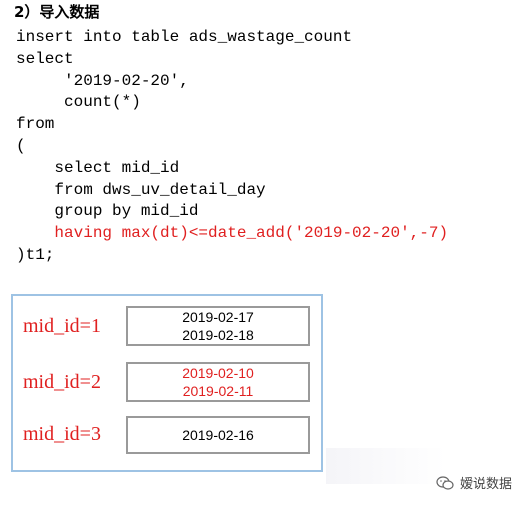 The width and height of the screenshot is (526, 507). What do you see at coordinates (21, 145) in the screenshot?
I see `code-line: (` at bounding box center [21, 145].